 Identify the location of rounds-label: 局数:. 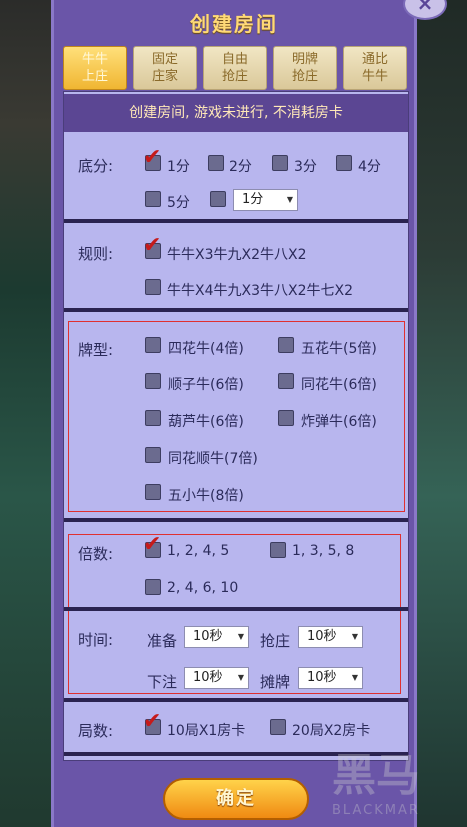
(96, 731).